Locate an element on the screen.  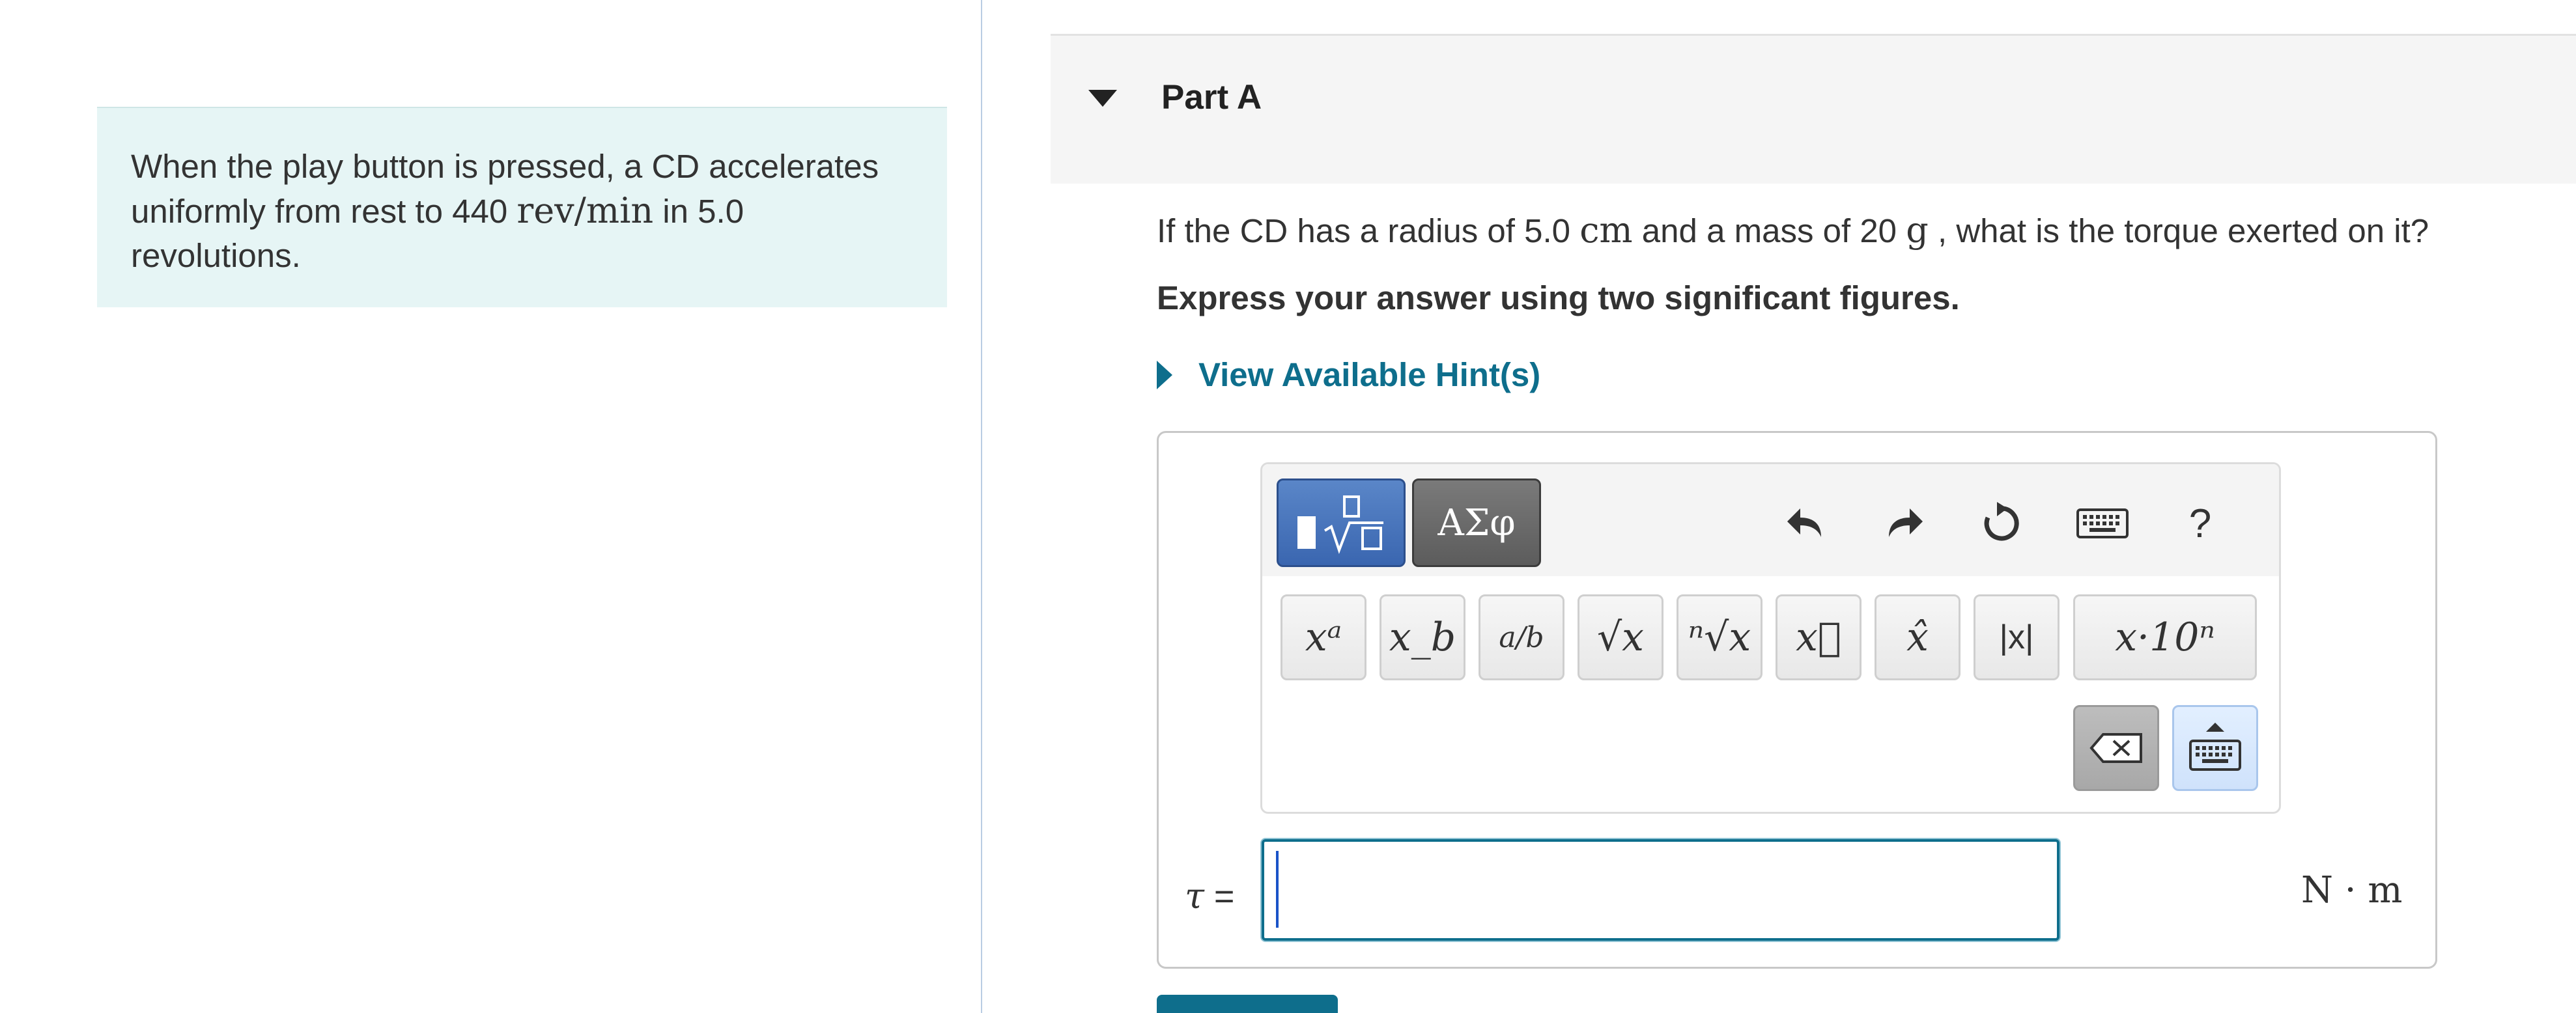
fraction-template-button: a/b is located at coordinates (1521, 637).